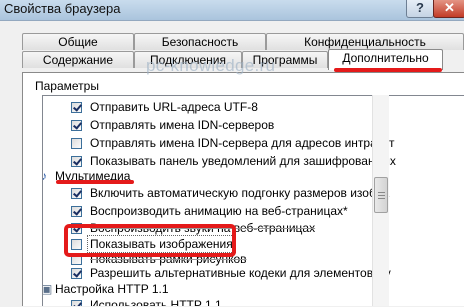 This screenshot has width=464, height=307. I want to click on list-item-label: Отправлять имена IDN-серверов, so click(182, 125).